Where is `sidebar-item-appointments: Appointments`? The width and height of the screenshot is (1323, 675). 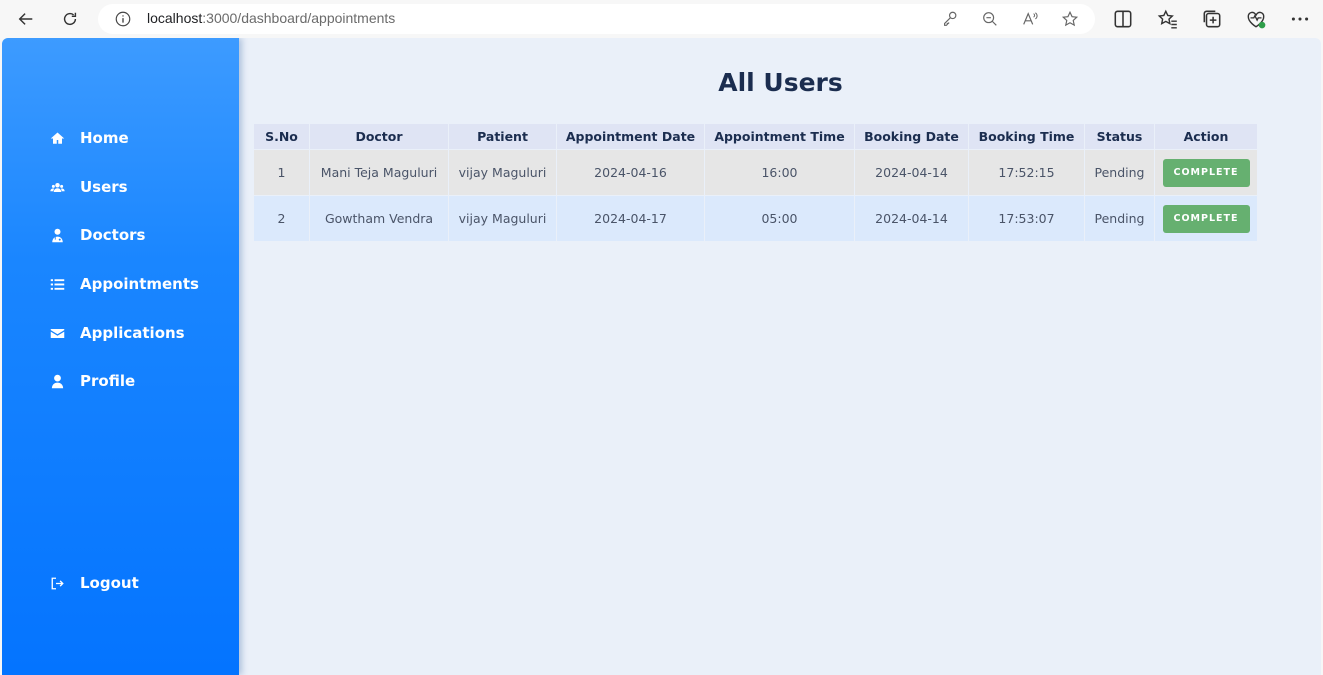
sidebar-item-appointments: Appointments is located at coordinates (123, 284).